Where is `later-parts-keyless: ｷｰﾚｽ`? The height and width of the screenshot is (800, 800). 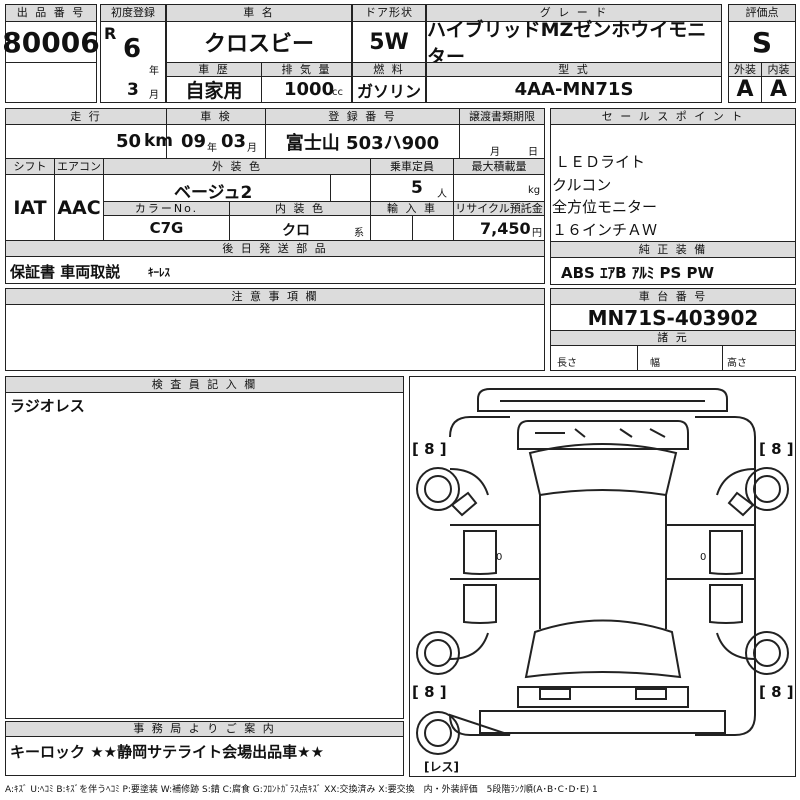
later-parts-keyless: ｷｰﾚｽ is located at coordinates (159, 272).